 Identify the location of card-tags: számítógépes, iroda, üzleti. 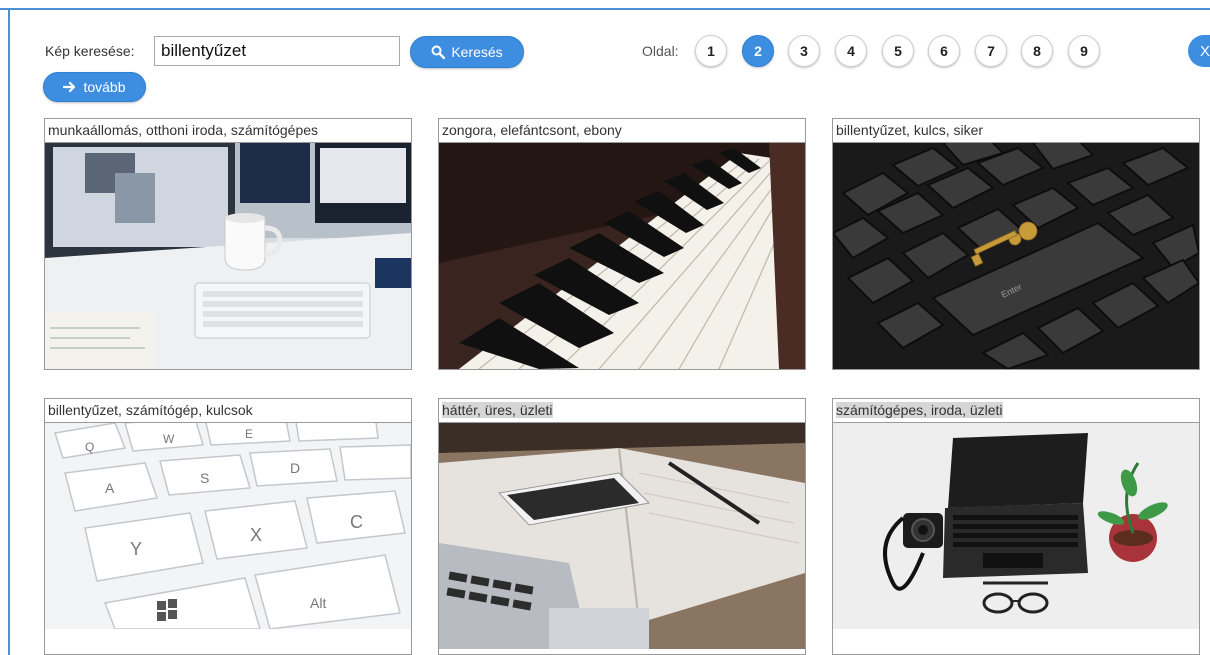
(1016, 411).